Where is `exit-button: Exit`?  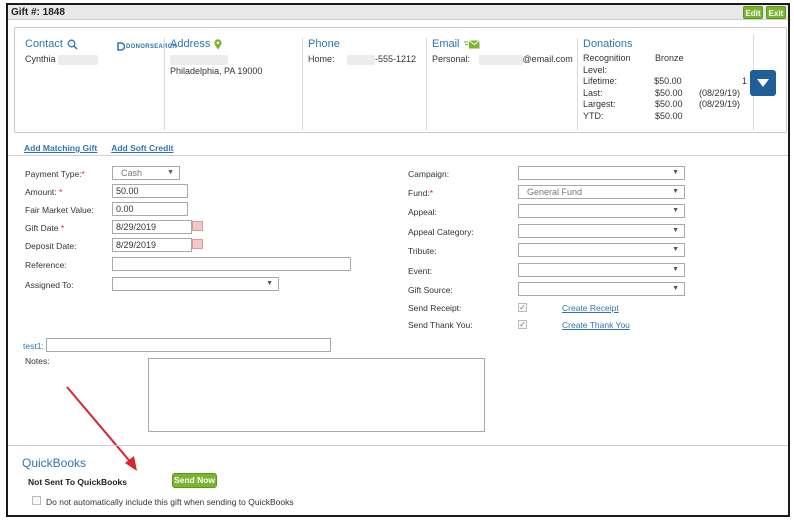
exit-button: Exit is located at coordinates (776, 12).